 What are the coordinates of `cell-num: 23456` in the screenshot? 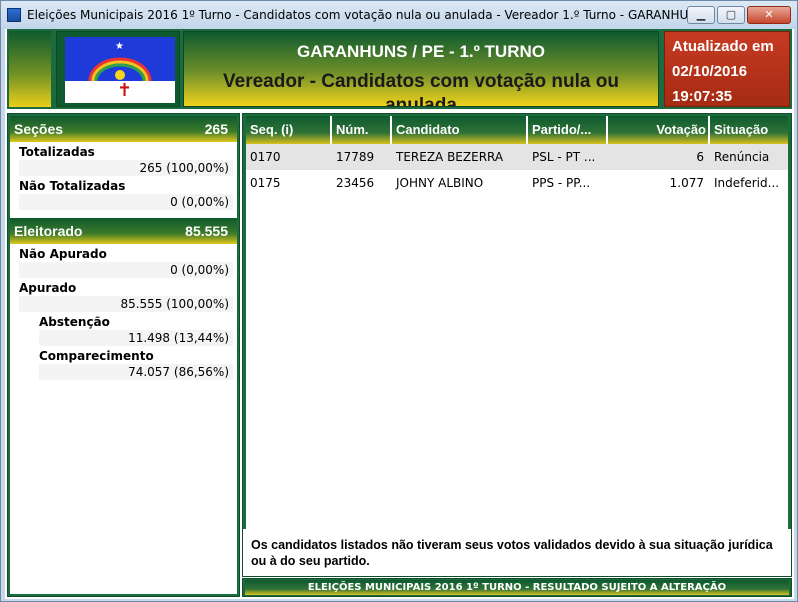 It's located at (355, 183).